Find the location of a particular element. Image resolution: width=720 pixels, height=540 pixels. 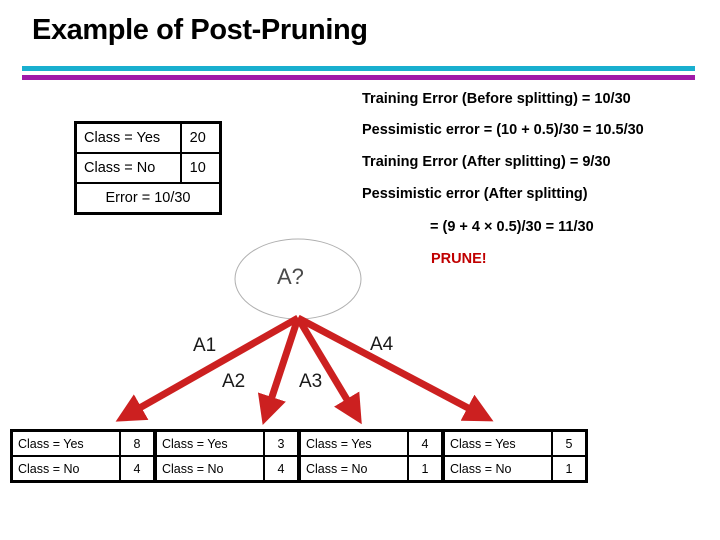

root-error-cell: Error = 10/30 is located at coordinates (148, 198).